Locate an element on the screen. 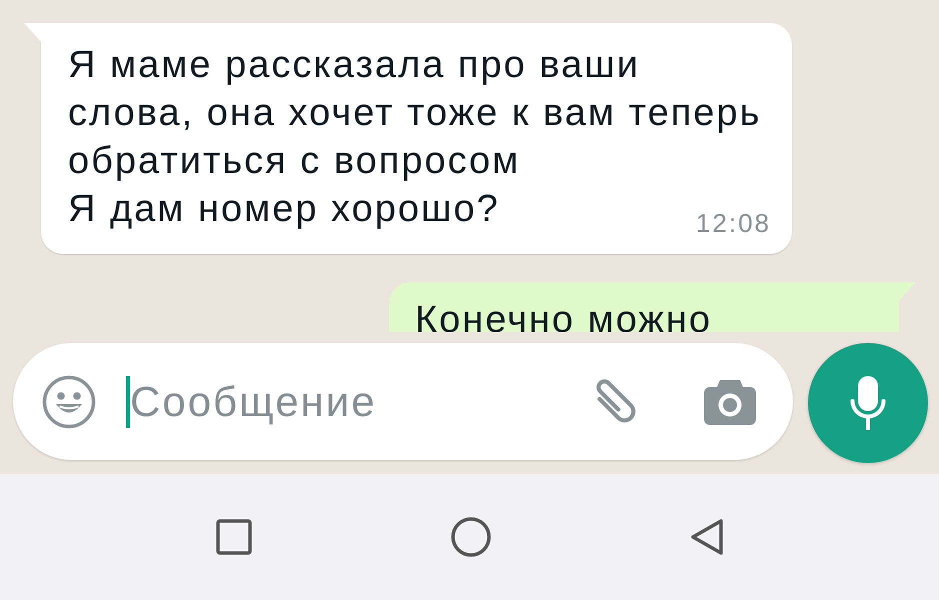  emoji-icon is located at coordinates (69, 401).